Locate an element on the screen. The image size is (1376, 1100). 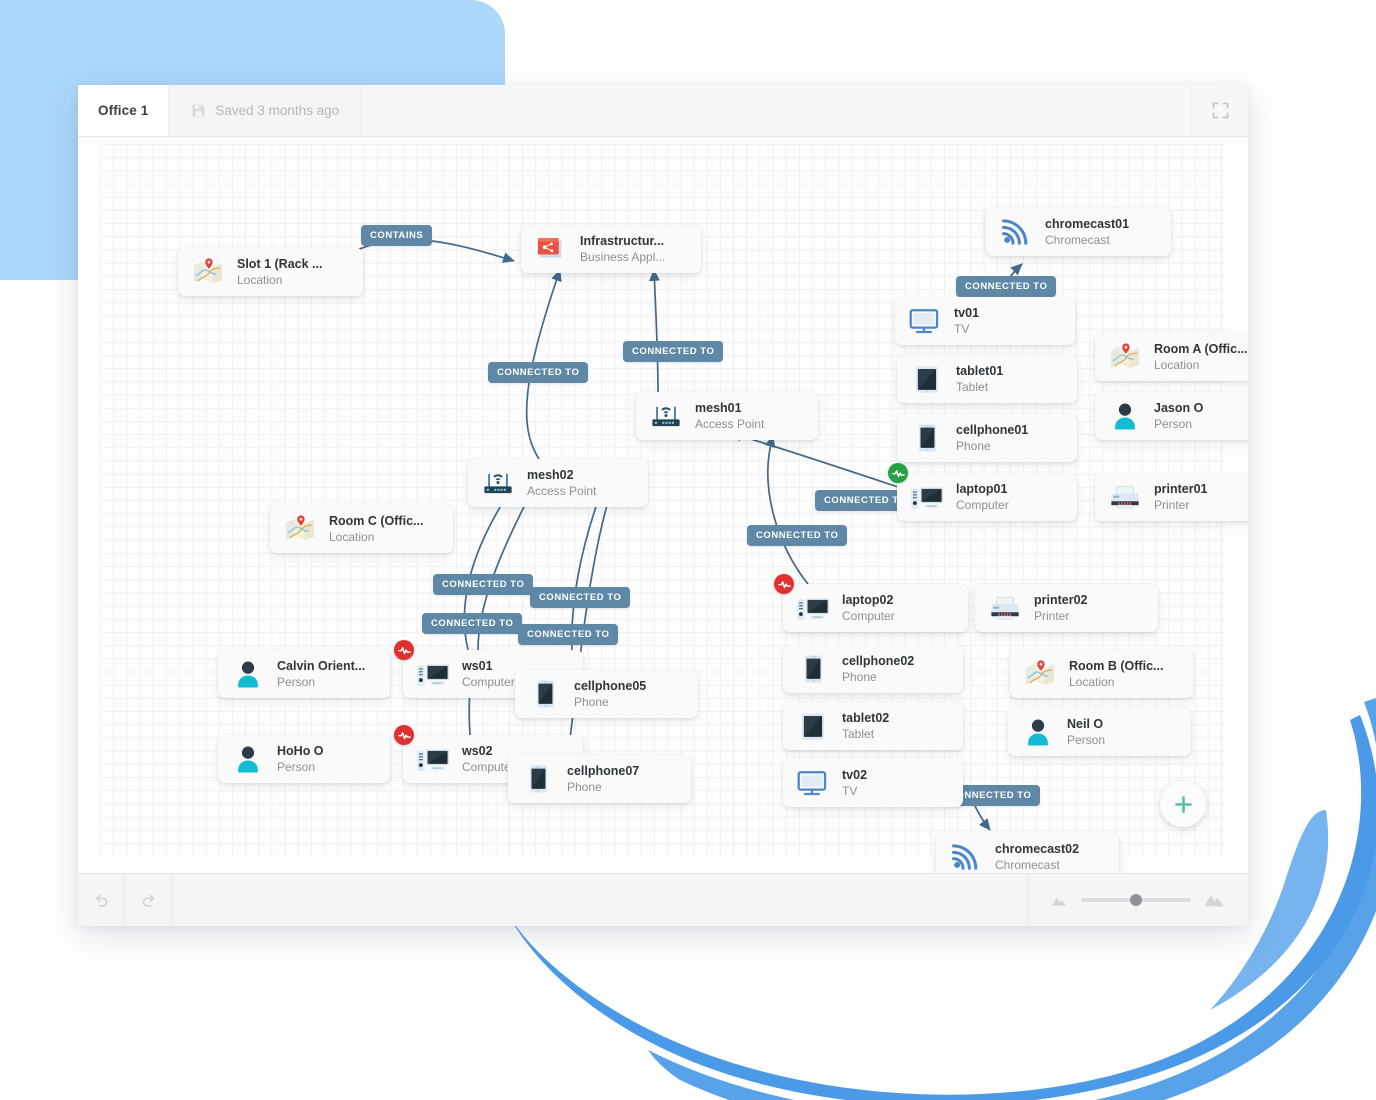
node-subtitle: Person is located at coordinates (1173, 423).